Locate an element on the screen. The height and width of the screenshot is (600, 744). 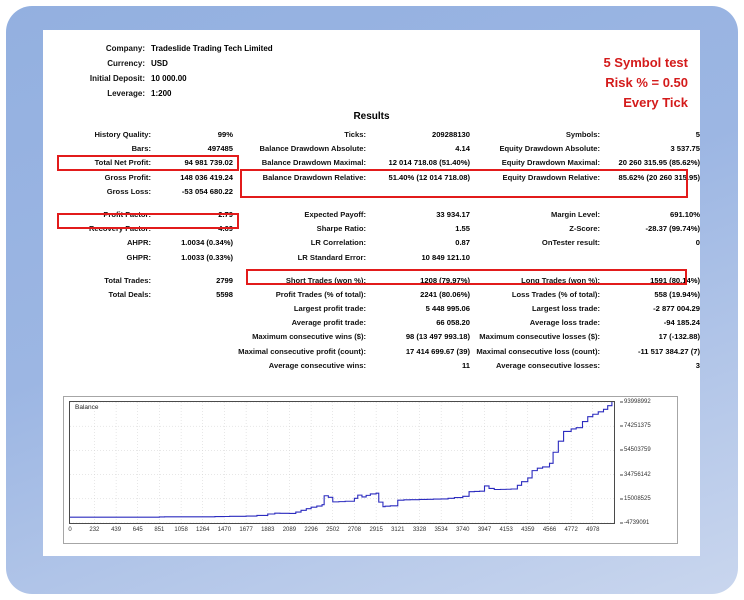
stat-label: Maximal consecutive profit (count): is located at coordinates (302, 351).